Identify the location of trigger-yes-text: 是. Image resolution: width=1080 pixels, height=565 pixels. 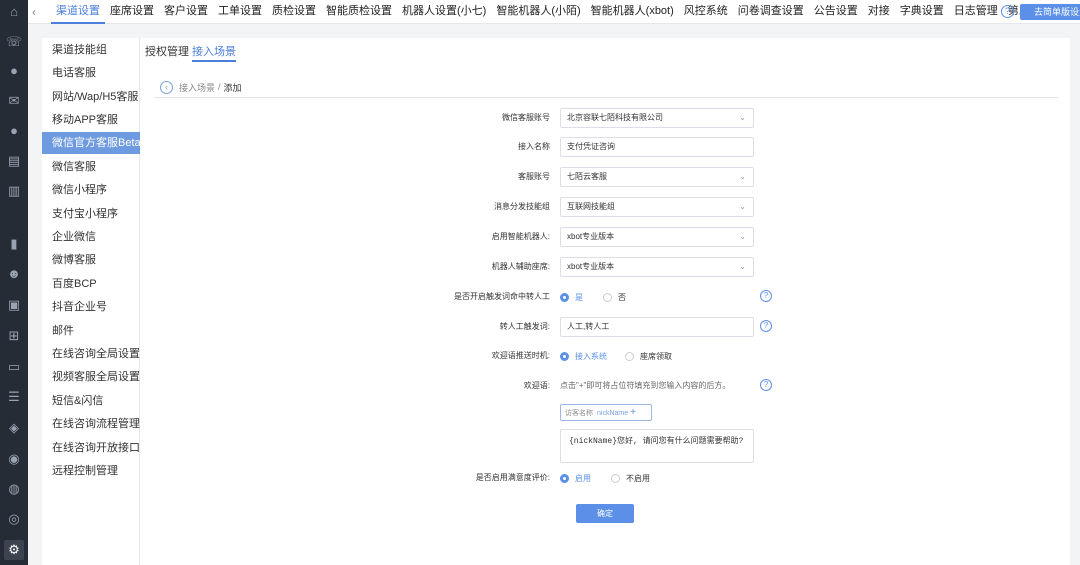
(579, 298).